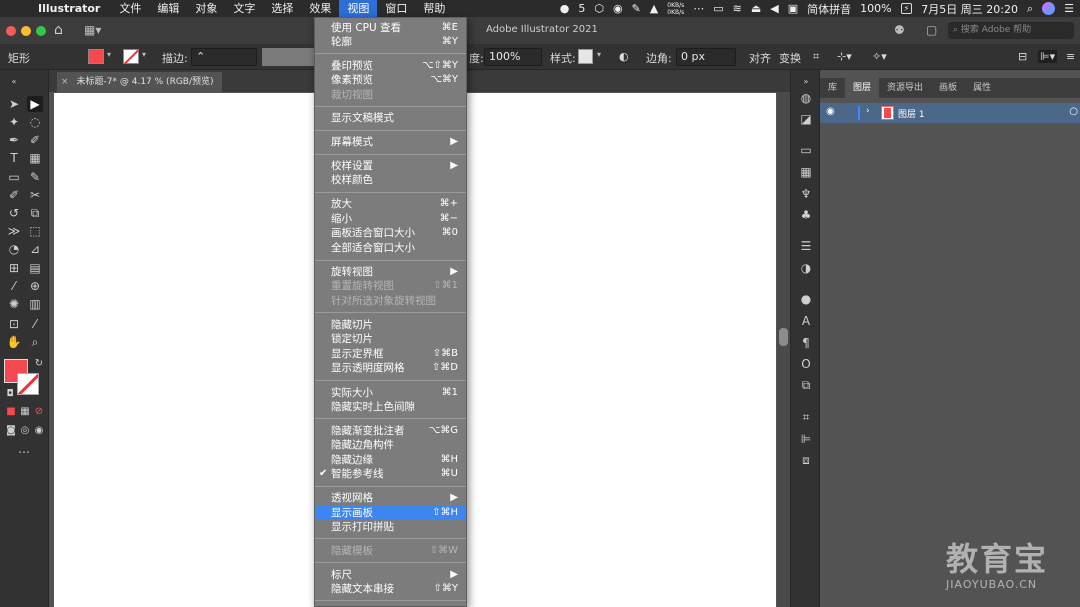  Describe the element at coordinates (1048, 56) in the screenshot. I see `distribute-icon: ⊫▾` at that location.